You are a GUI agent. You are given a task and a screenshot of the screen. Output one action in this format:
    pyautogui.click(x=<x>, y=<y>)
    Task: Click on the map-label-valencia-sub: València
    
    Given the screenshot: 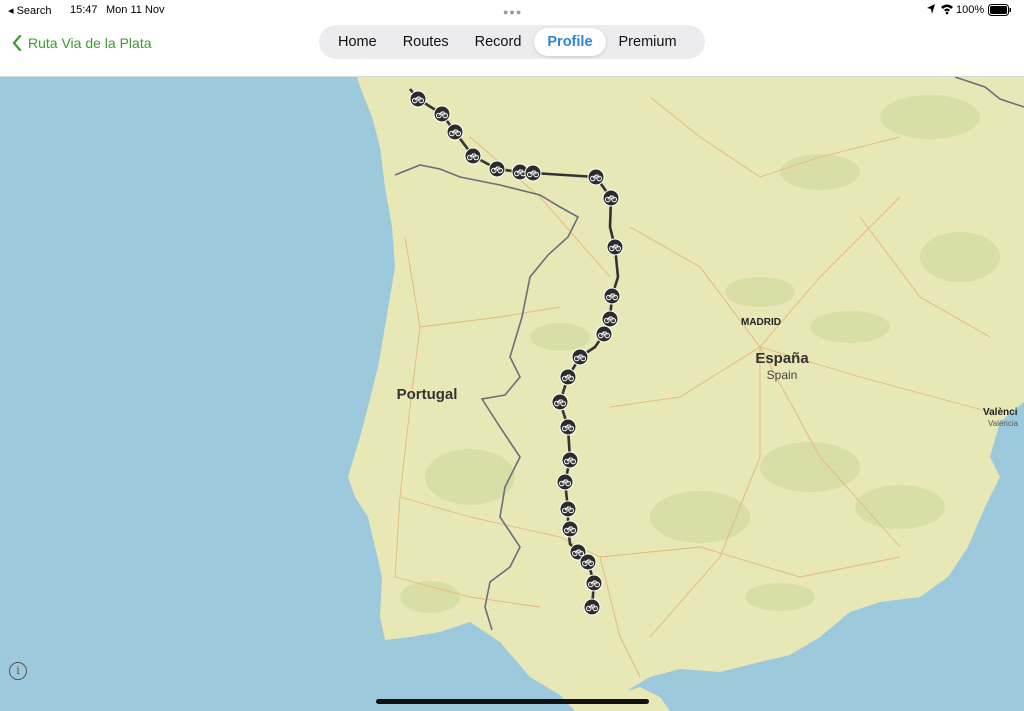 What is the action you would take?
    pyautogui.click(x=1003, y=423)
    